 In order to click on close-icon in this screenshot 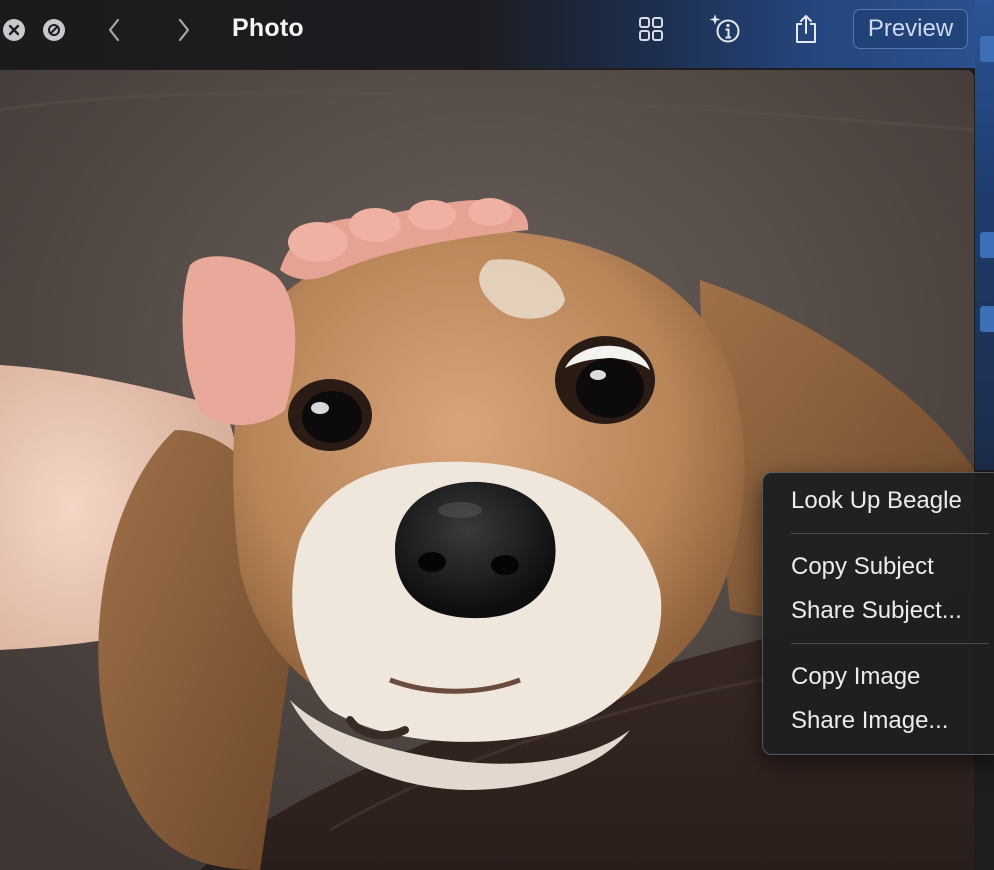, I will do `click(14, 30)`.